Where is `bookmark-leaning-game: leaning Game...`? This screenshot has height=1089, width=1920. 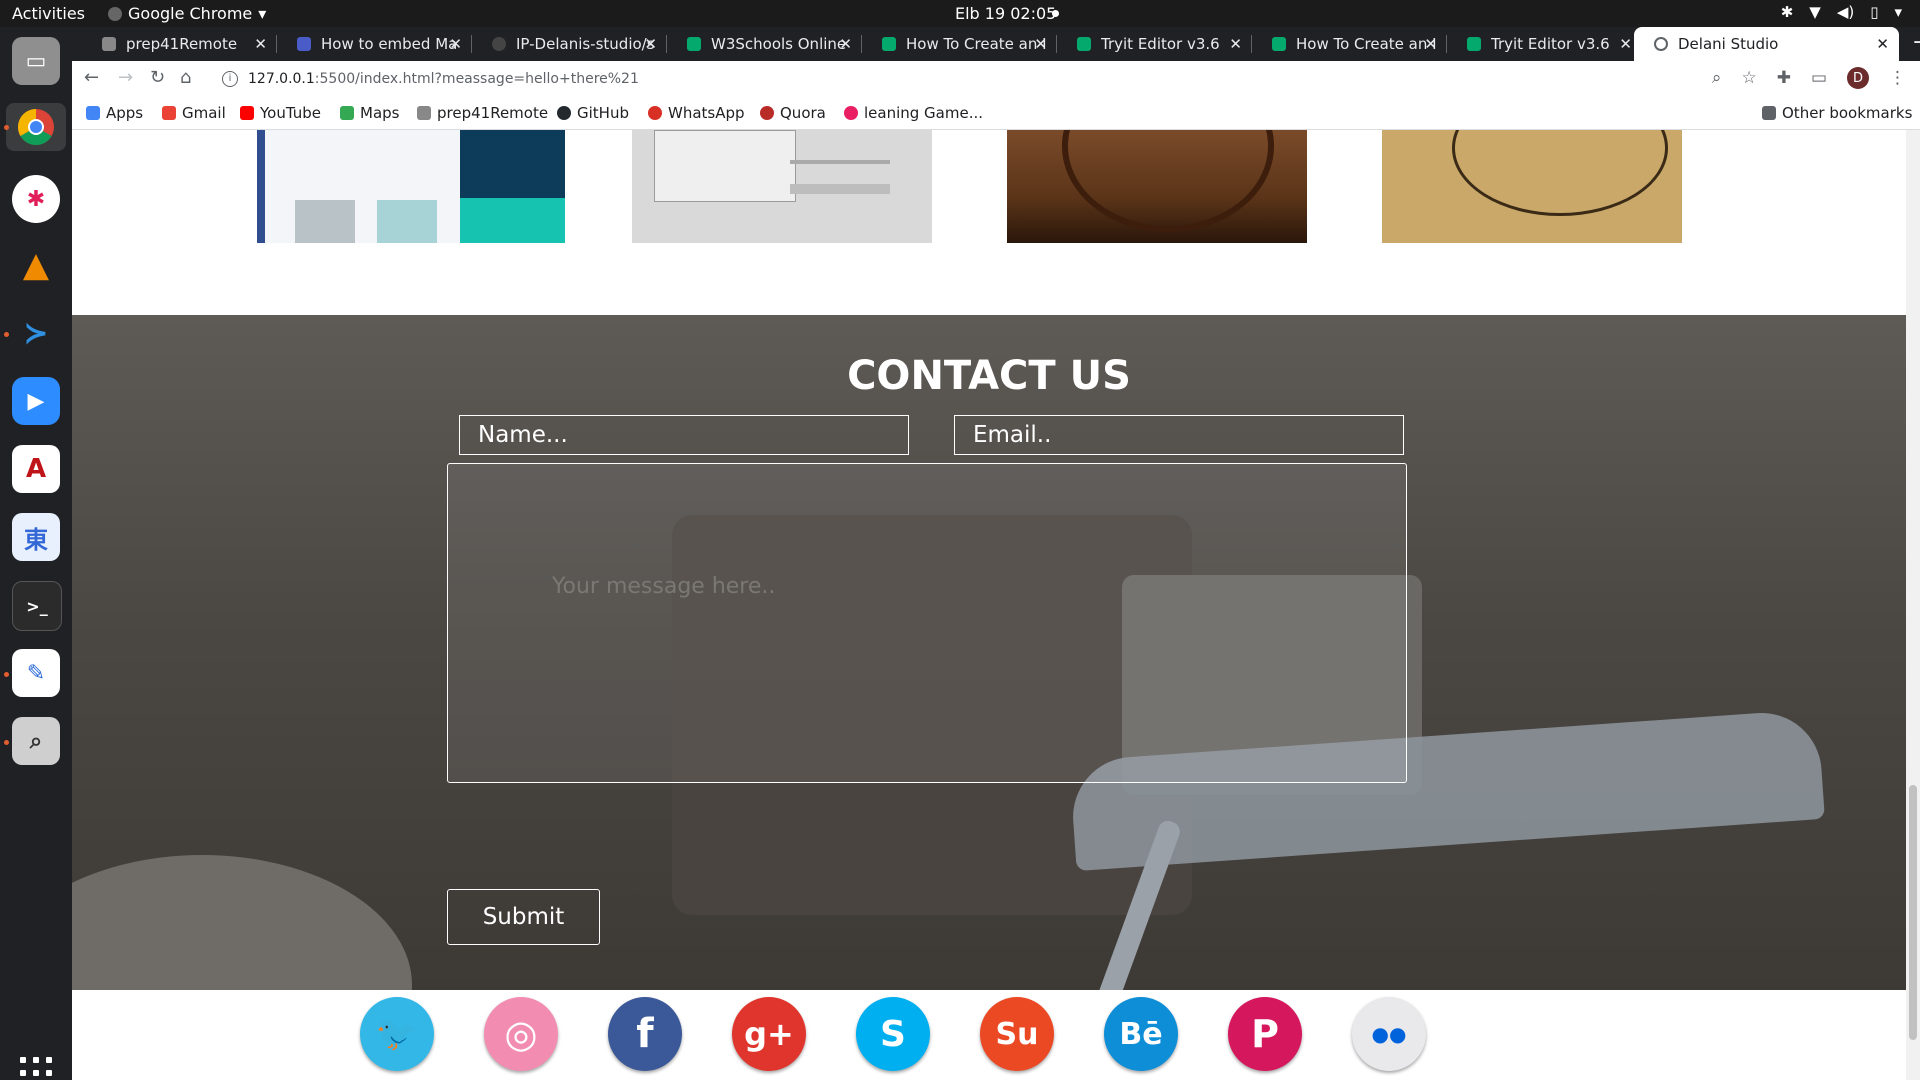 bookmark-leaning-game: leaning Game... is located at coordinates (913, 113).